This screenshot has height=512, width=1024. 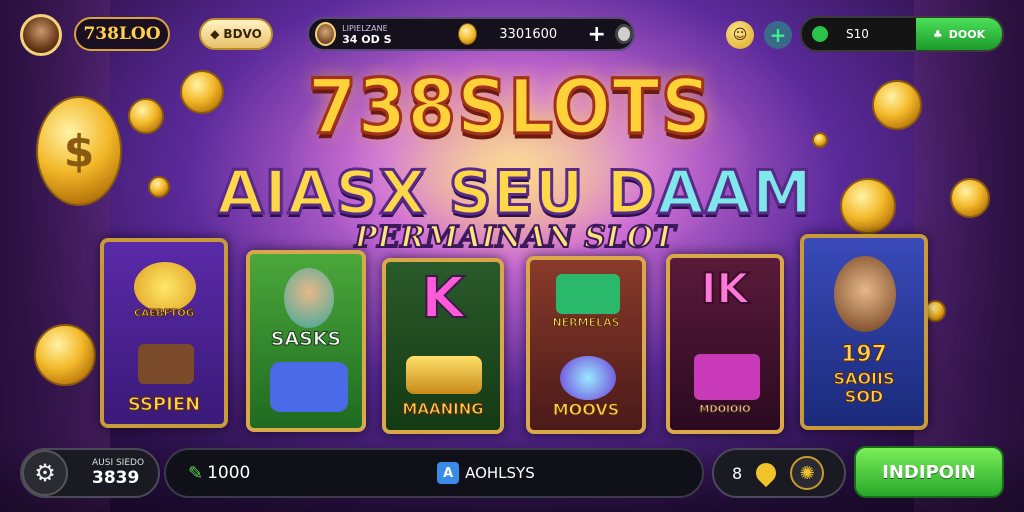 What do you see at coordinates (437, 193) in the screenshot?
I see `subtitle-part-1: AIASX SEU D` at bounding box center [437, 193].